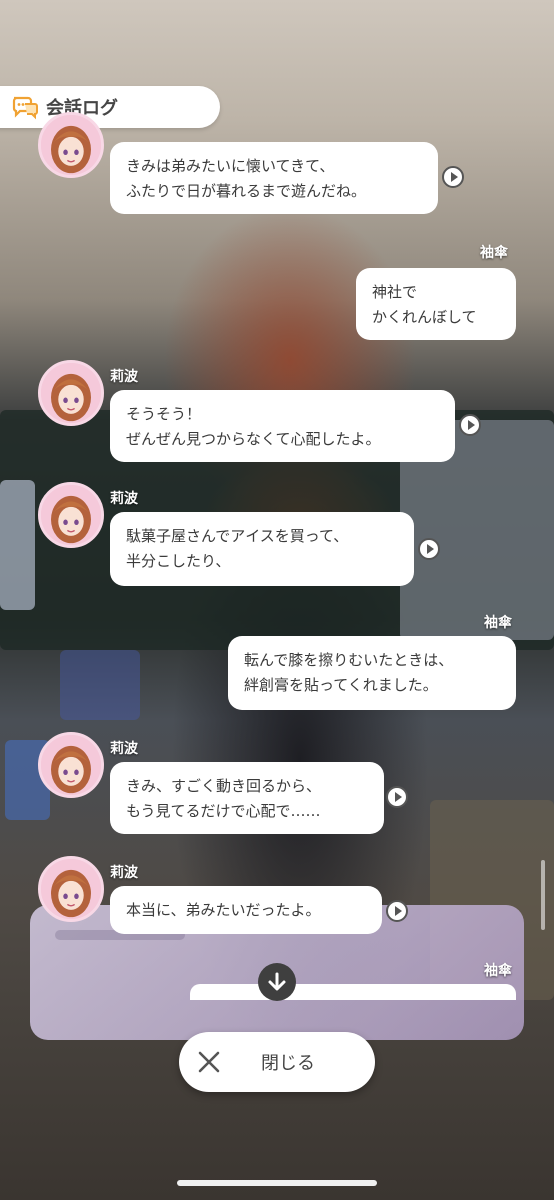 The height and width of the screenshot is (1200, 554). I want to click on scroll-down-button, so click(277, 982).